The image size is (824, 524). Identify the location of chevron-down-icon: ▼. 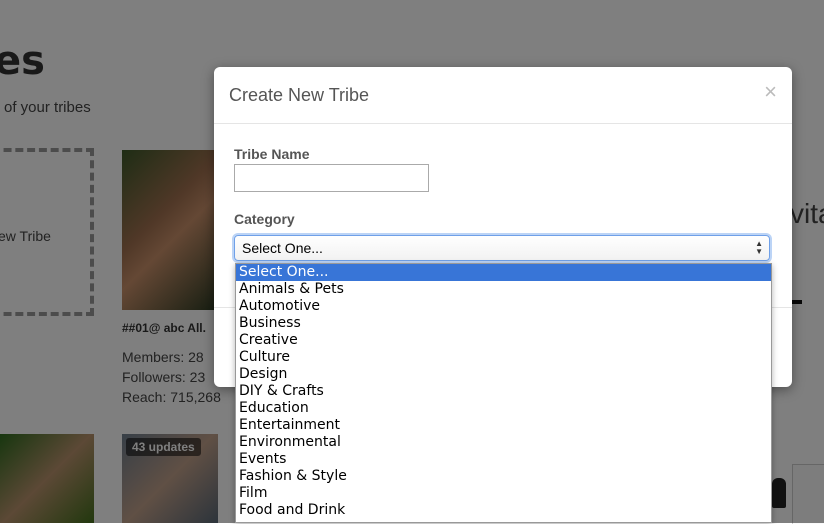
(759, 251).